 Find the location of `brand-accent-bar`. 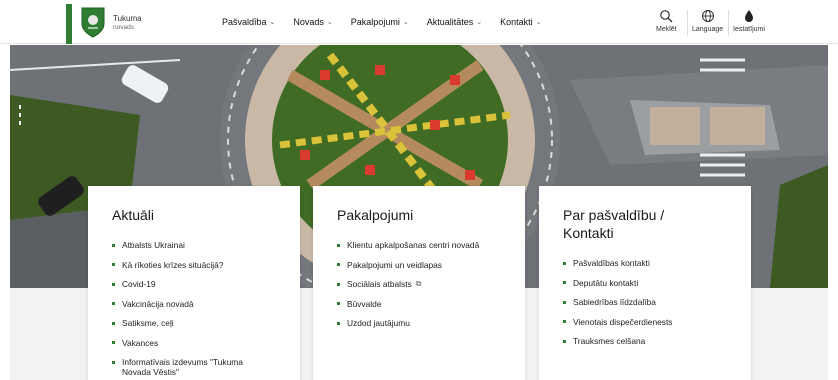

brand-accent-bar is located at coordinates (69, 24).